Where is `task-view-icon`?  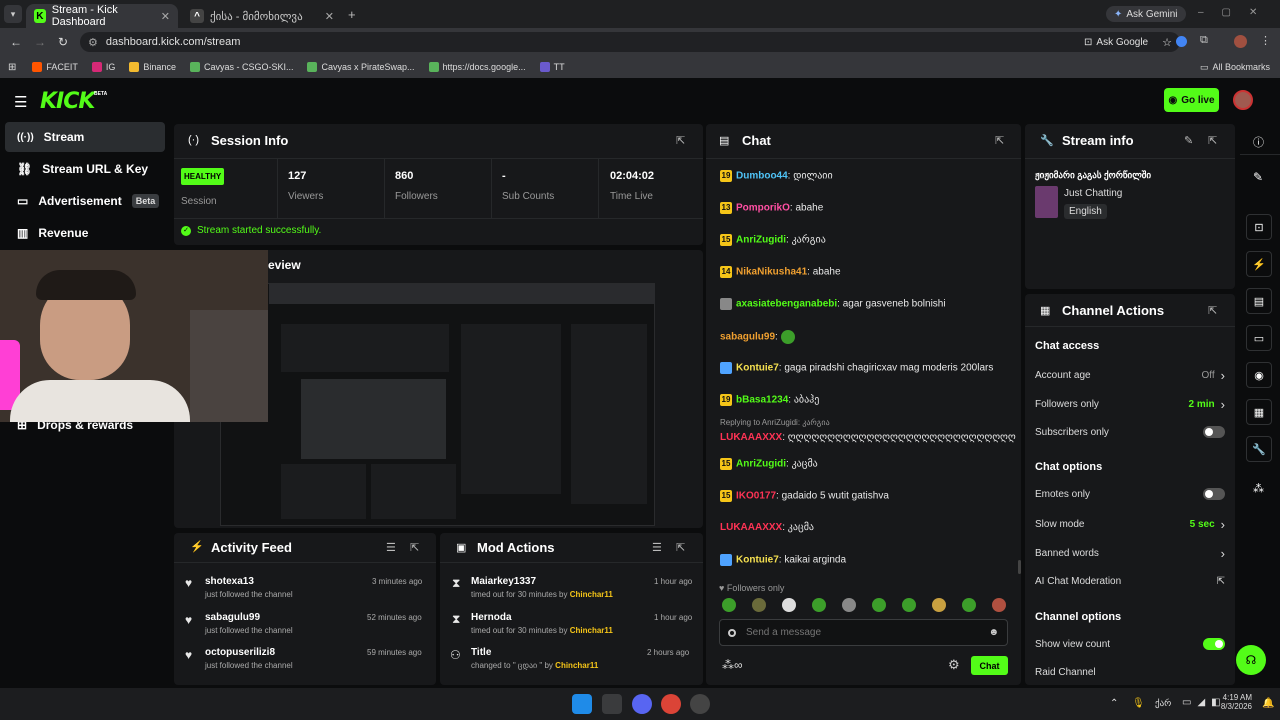 task-view-icon is located at coordinates (612, 704).